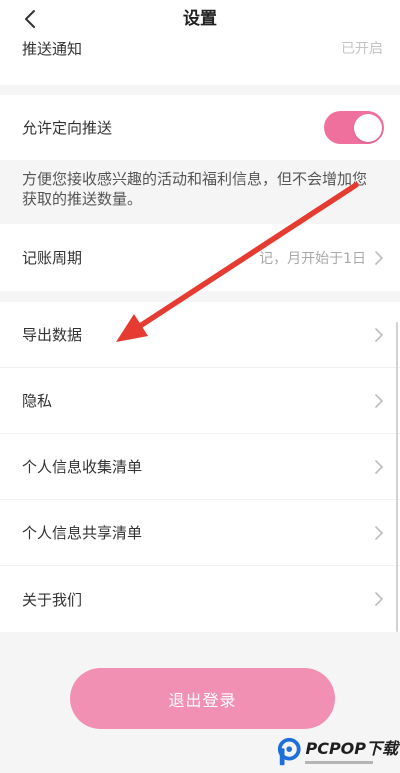 This screenshot has width=400, height=773. What do you see at coordinates (202, 698) in the screenshot?
I see `logout-button: 退出登录` at bounding box center [202, 698].